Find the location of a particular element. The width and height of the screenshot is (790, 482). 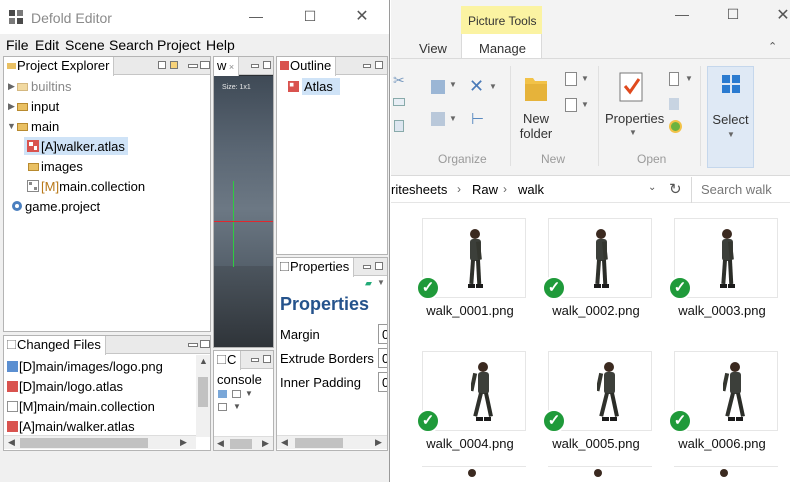

paste-shortcut-icon is located at coordinates (399, 126).